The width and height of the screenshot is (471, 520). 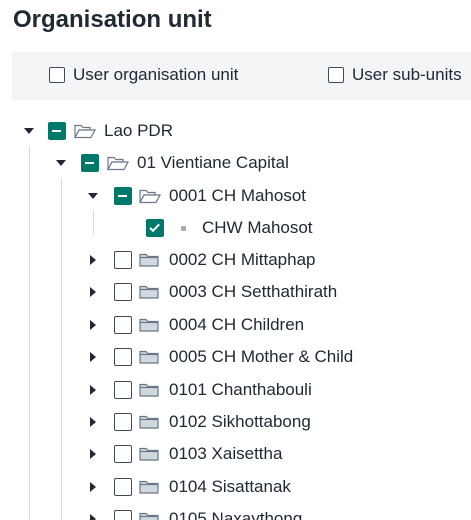 What do you see at coordinates (257, 228) in the screenshot?
I see `tree-node-label: CHW Mahosot` at bounding box center [257, 228].